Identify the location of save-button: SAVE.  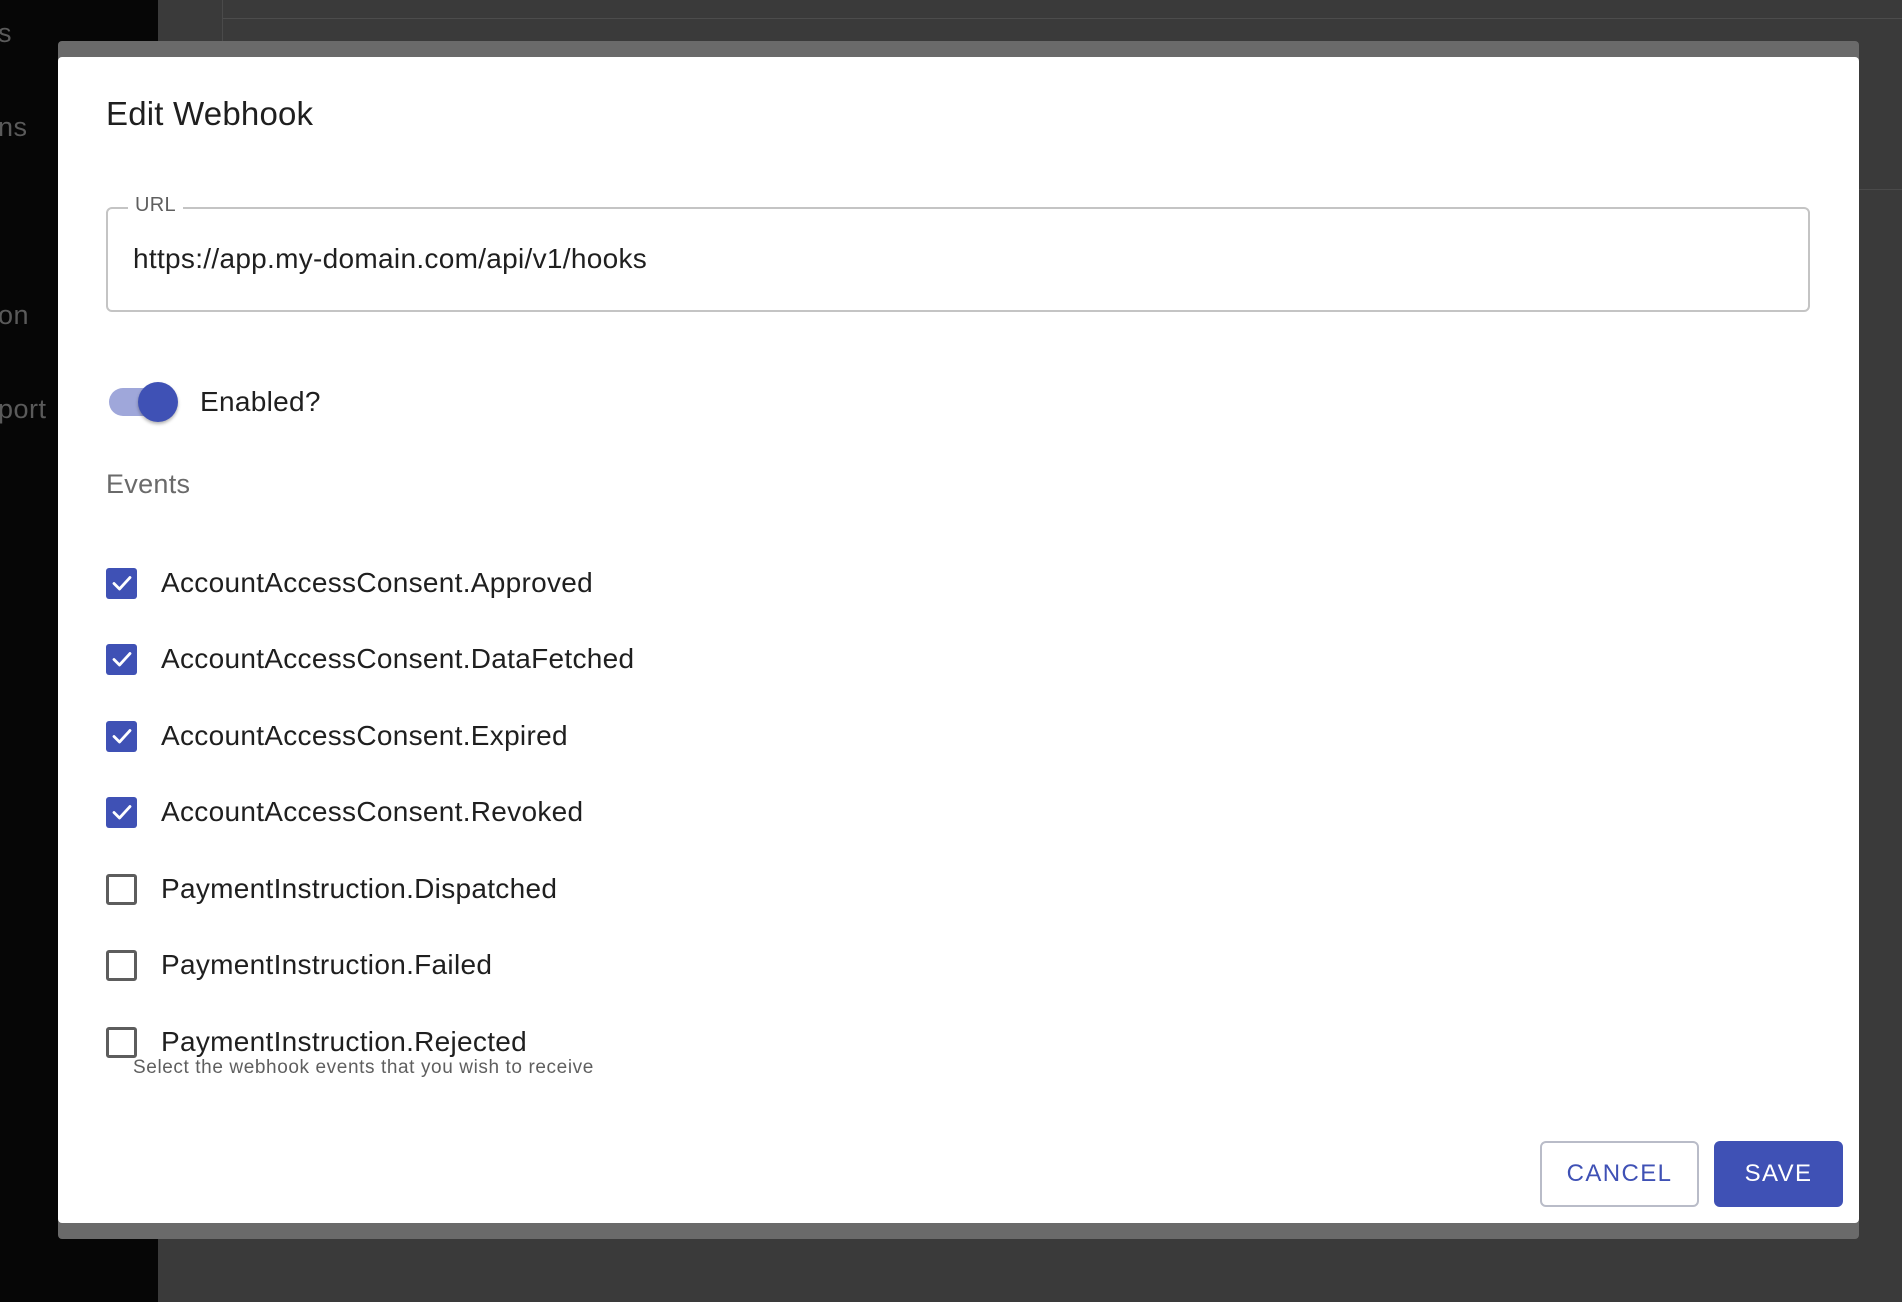
(1778, 1174).